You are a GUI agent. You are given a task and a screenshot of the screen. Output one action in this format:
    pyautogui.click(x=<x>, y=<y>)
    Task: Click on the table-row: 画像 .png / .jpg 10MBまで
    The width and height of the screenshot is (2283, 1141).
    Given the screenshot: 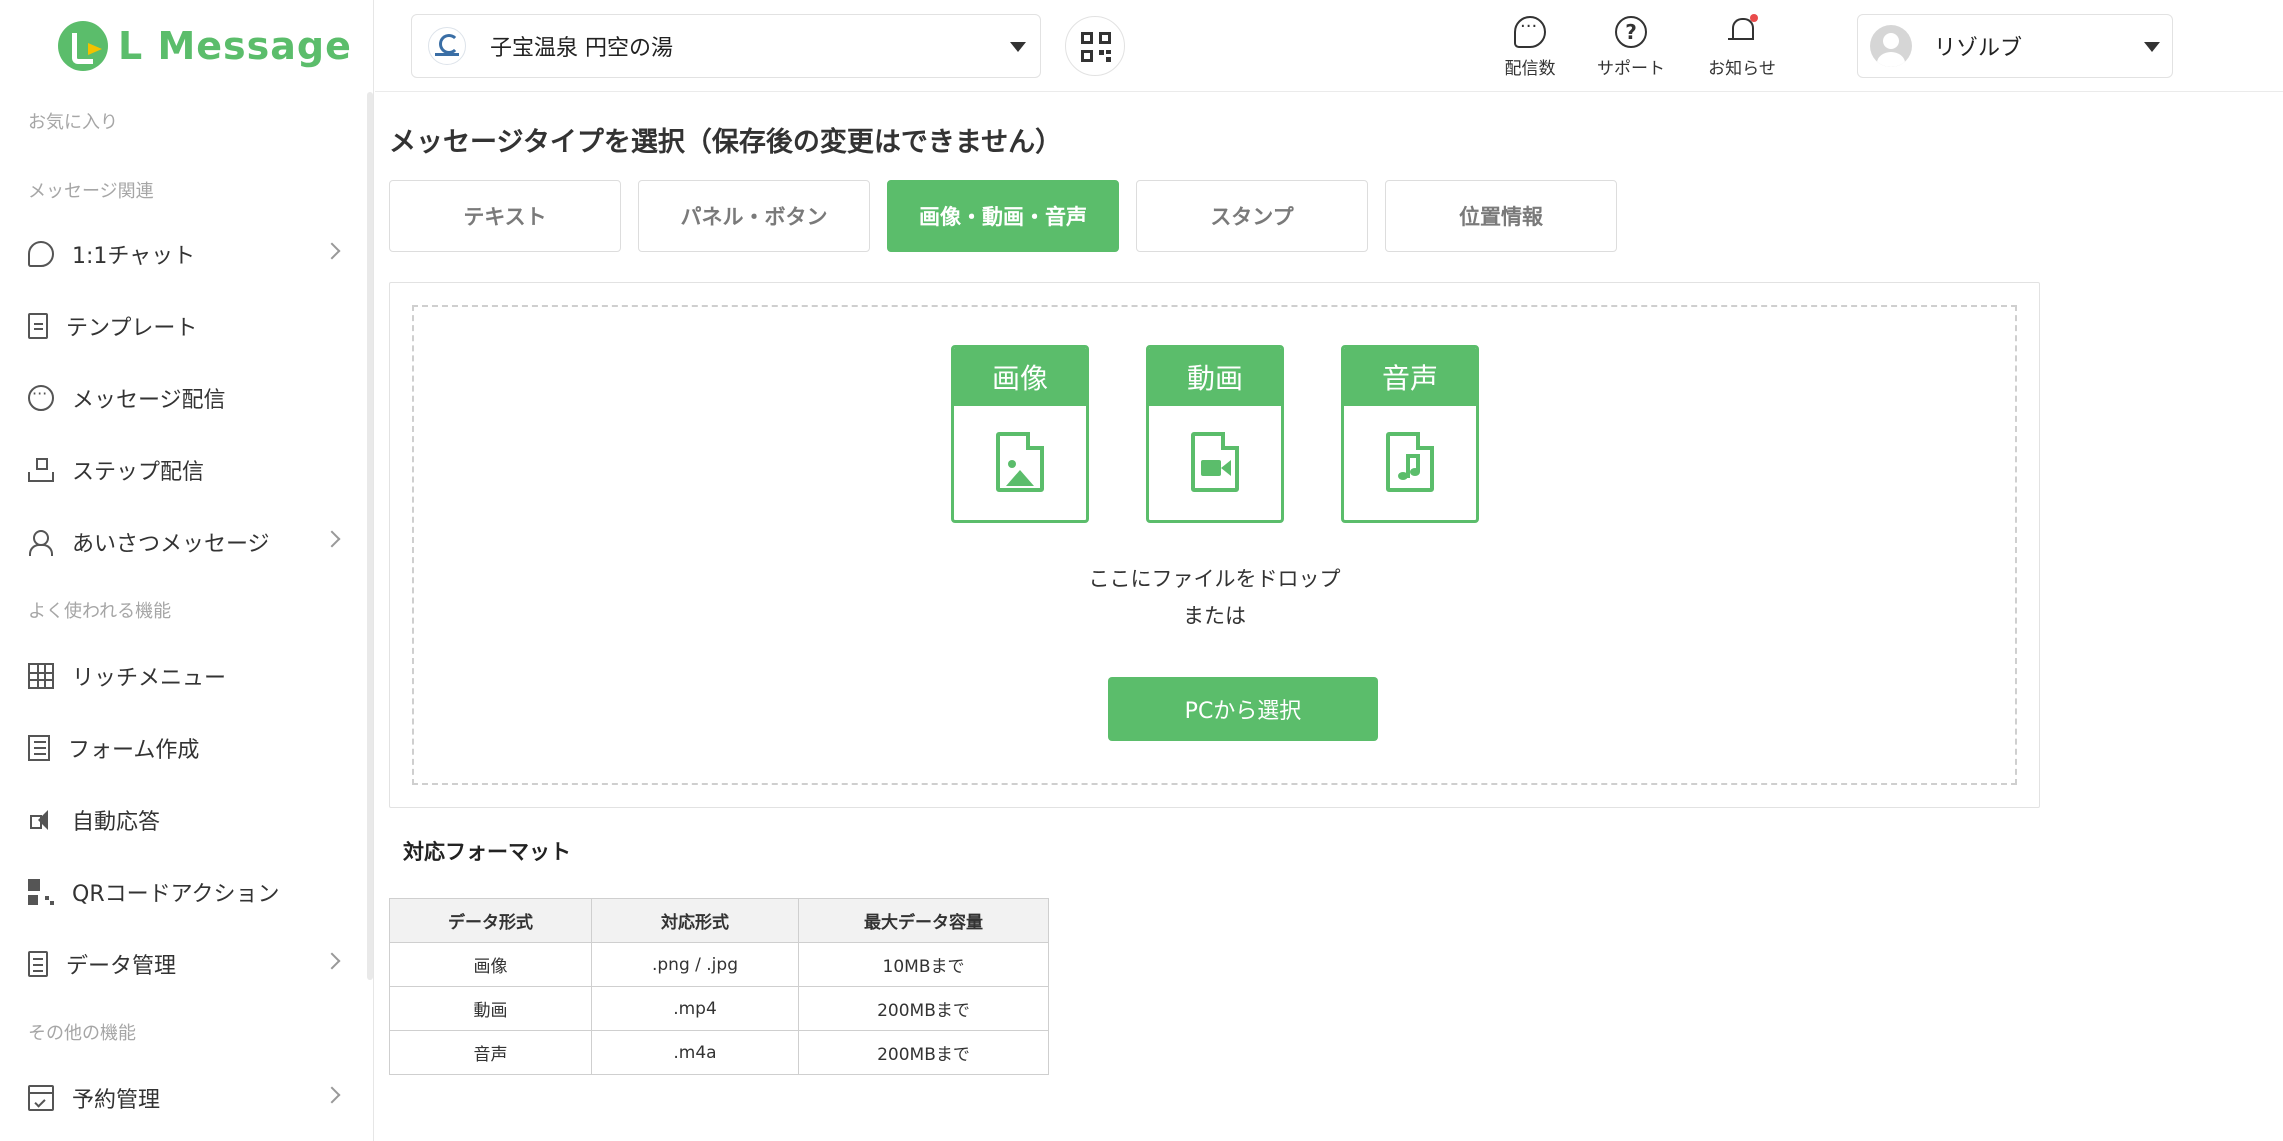 What is the action you would take?
    pyautogui.click(x=719, y=964)
    